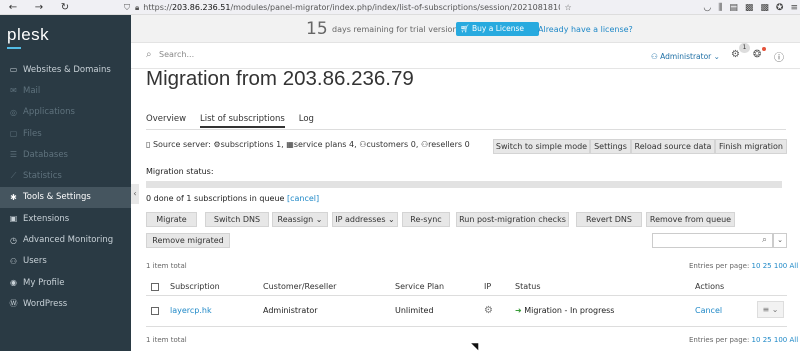 This screenshot has width=800, height=351. What do you see at coordinates (13, 112) in the screenshot?
I see `applications-icon: ◎` at bounding box center [13, 112].